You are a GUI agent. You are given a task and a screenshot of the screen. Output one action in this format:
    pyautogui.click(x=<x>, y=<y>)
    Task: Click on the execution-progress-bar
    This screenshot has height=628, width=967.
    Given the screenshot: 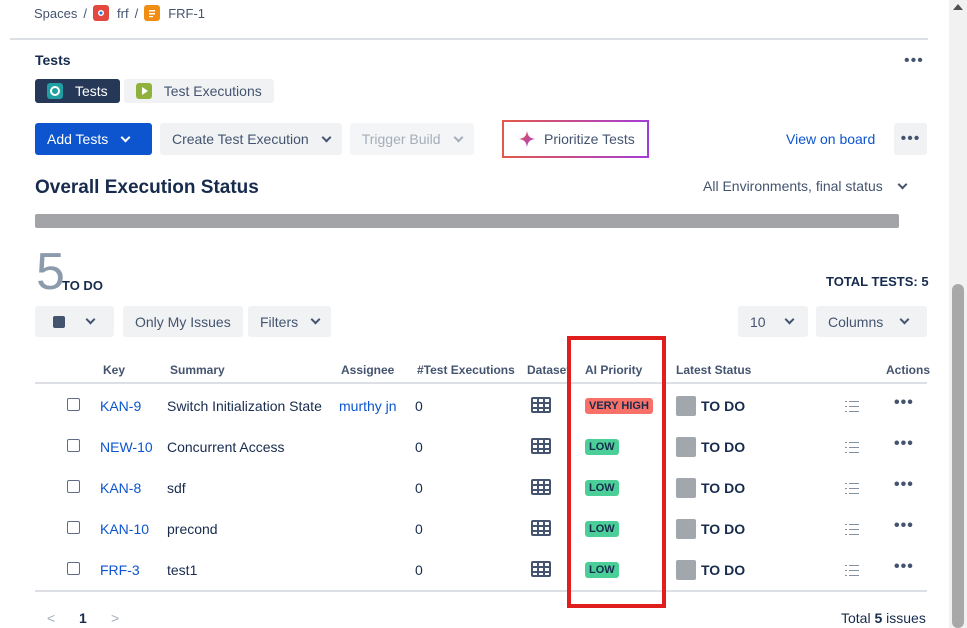 What is the action you would take?
    pyautogui.click(x=467, y=221)
    